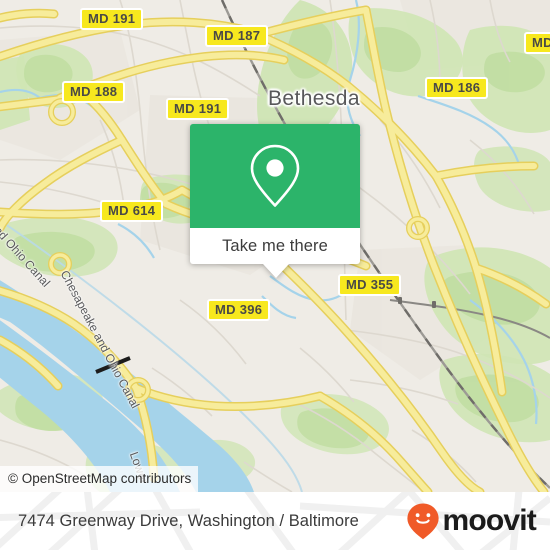  Describe the element at coordinates (457, 88) in the screenshot. I see `road-shield-md-186: MD 186` at that location.